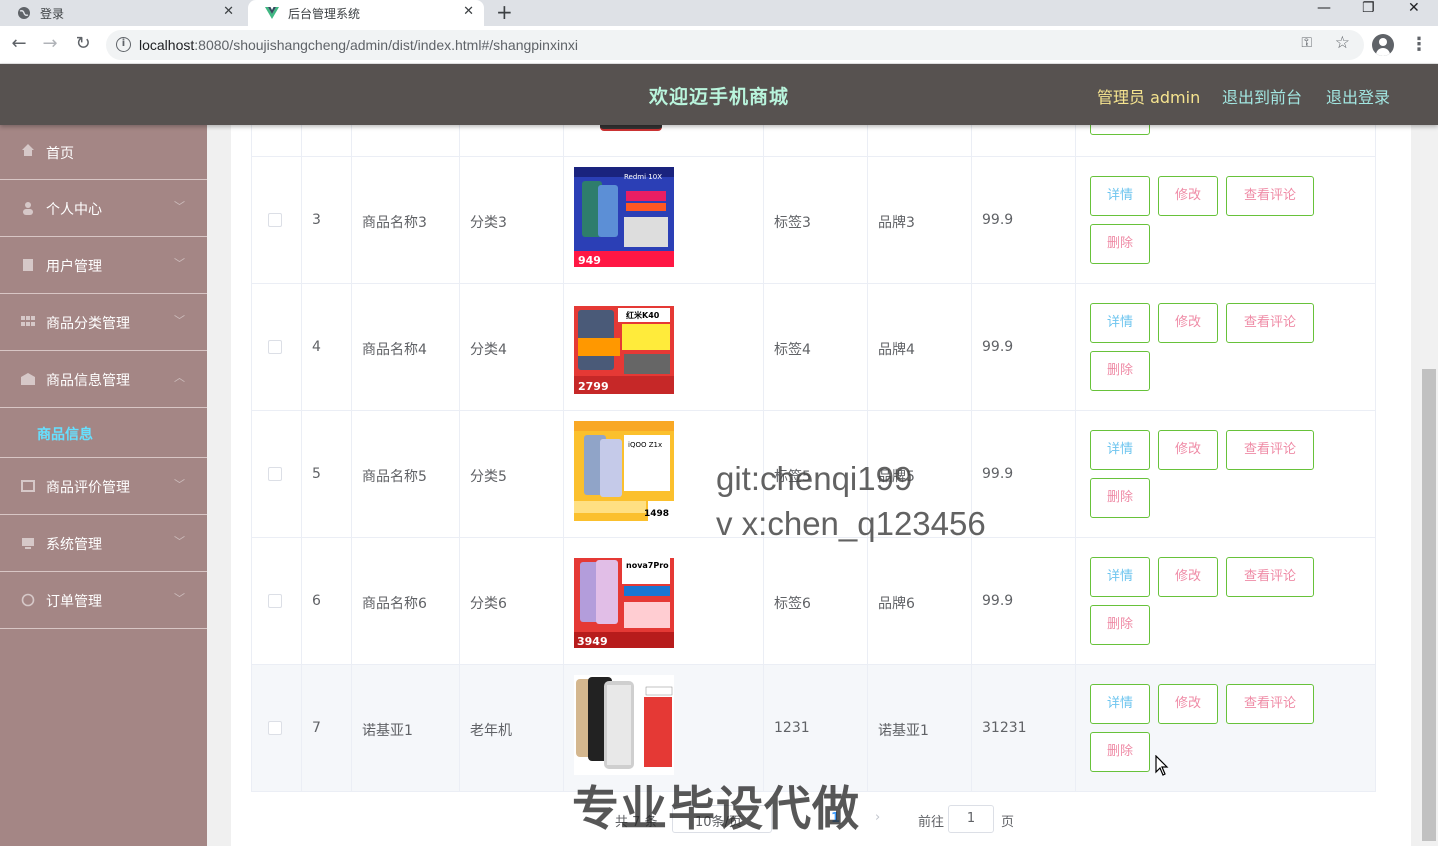 The image size is (1438, 846). I want to click on app-header: 欢迎迈手机商城 管理员 admin 退出到前台 退出登录, so click(719, 94).